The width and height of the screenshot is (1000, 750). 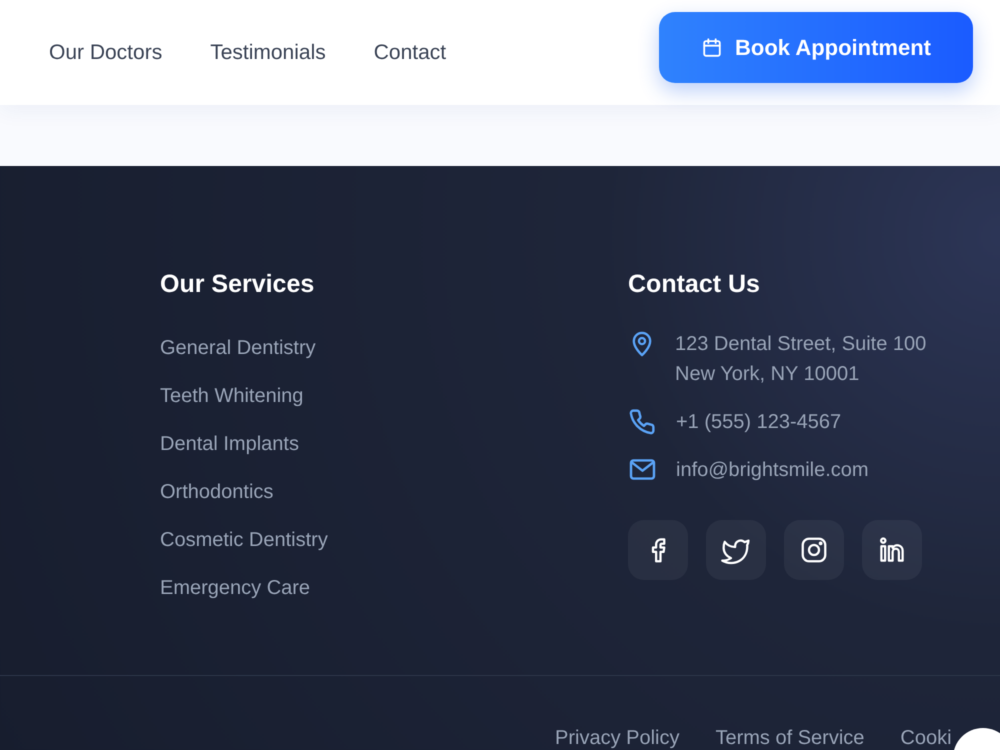 What do you see at coordinates (268, 52) in the screenshot?
I see `nav-link: Testimonials` at bounding box center [268, 52].